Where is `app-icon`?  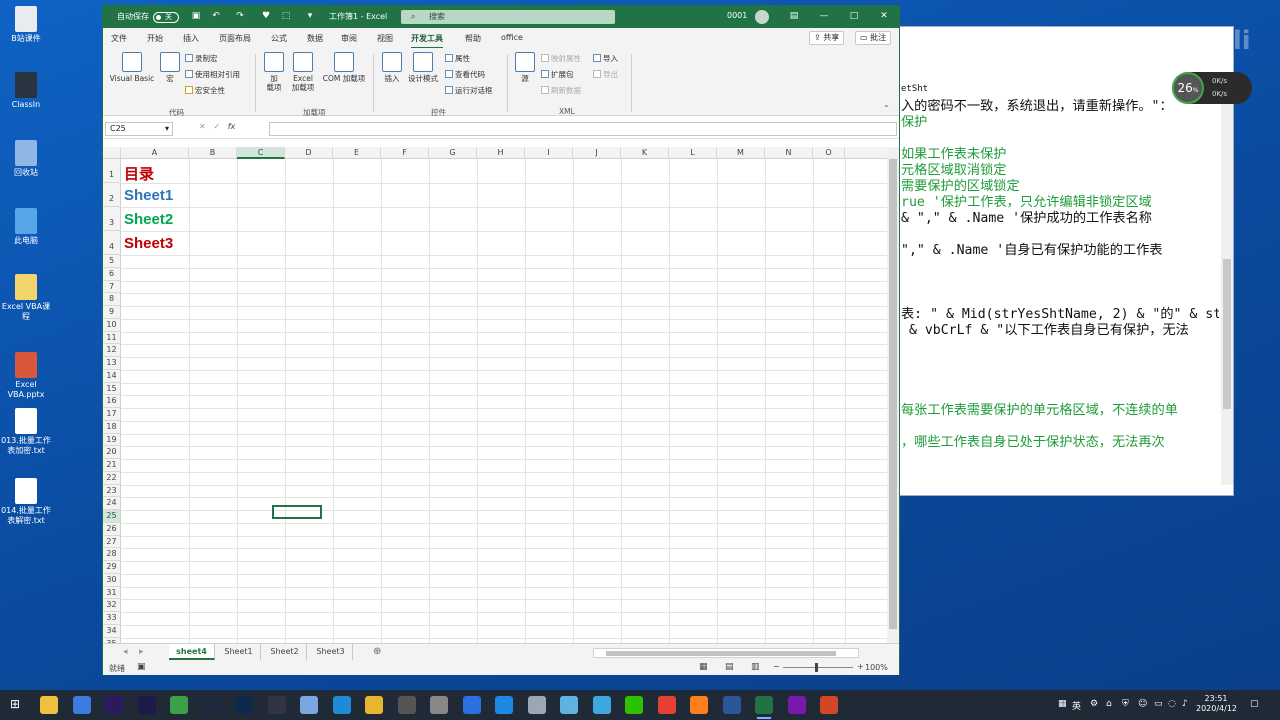
app-icon is located at coordinates (81, 705).